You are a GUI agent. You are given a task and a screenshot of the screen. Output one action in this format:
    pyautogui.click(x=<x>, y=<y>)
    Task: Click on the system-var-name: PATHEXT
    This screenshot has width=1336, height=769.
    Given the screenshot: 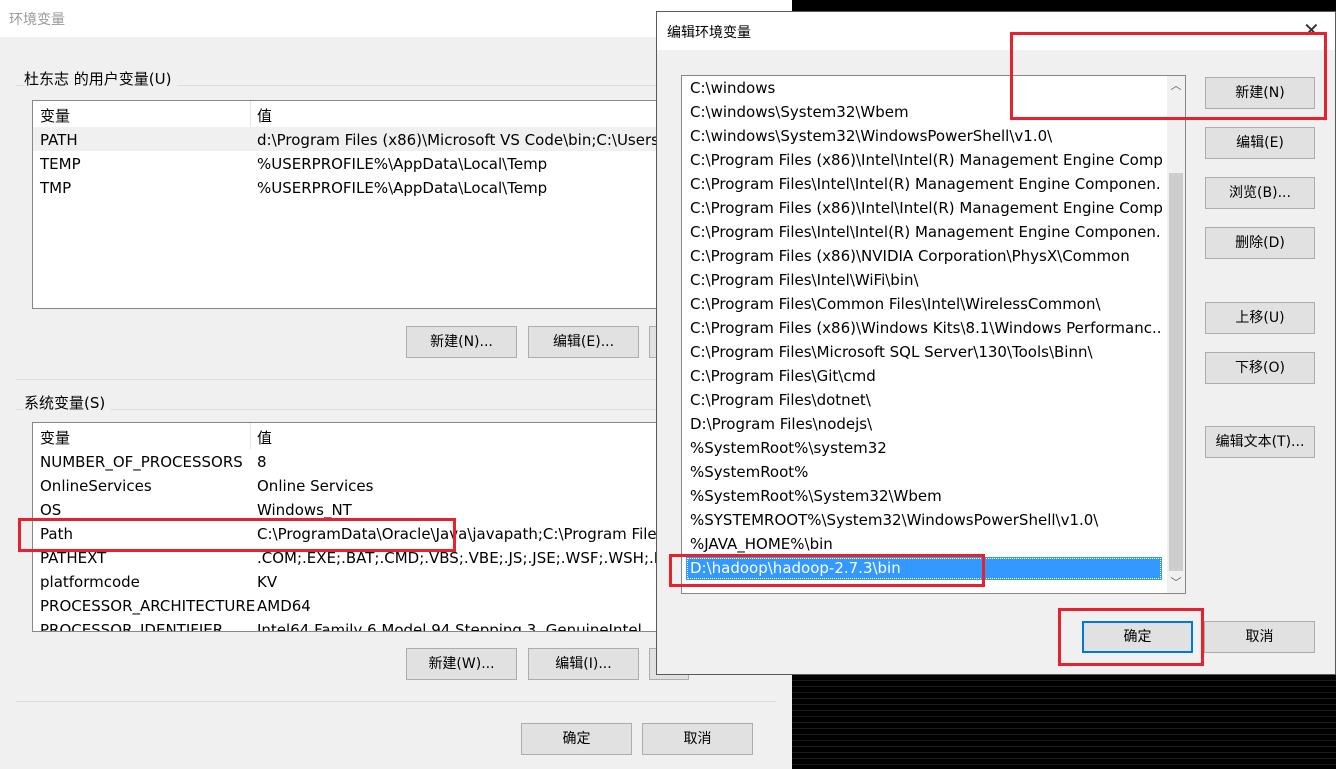 What is the action you would take?
    pyautogui.click(x=73, y=558)
    